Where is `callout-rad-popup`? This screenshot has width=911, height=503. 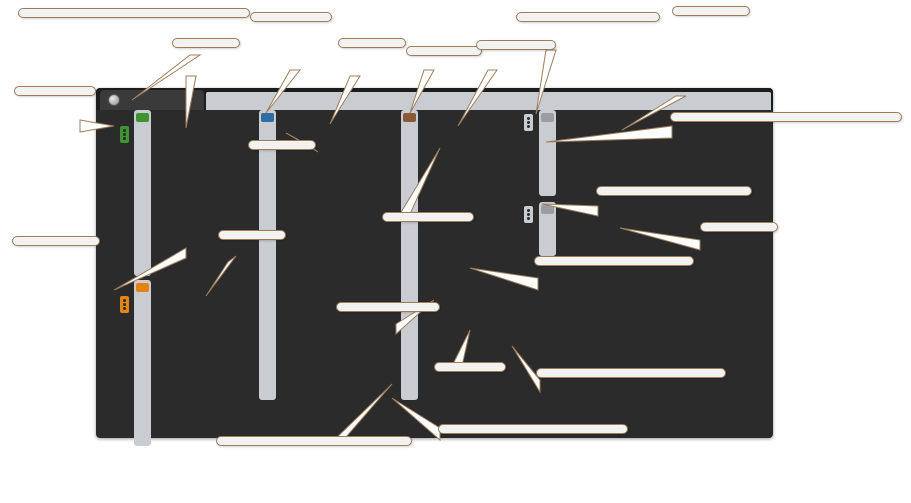 callout-rad-popup is located at coordinates (533, 429).